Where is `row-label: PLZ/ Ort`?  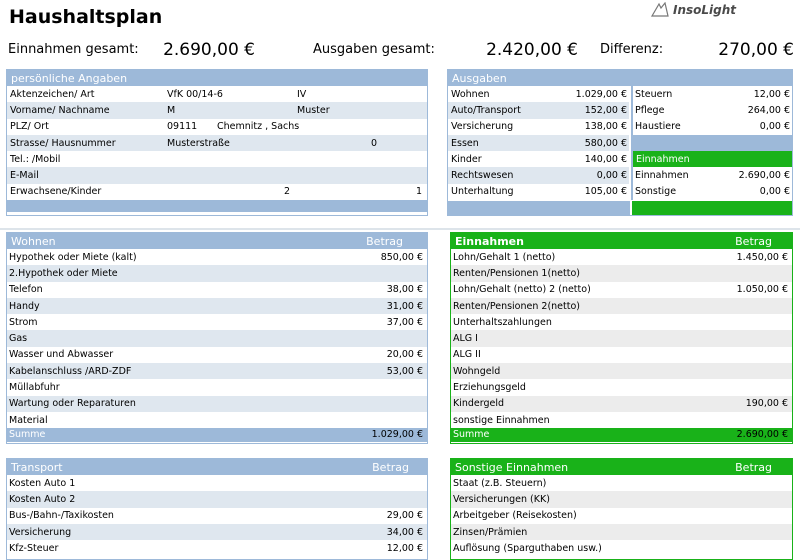
row-label: PLZ/ Ort is located at coordinates (29, 127).